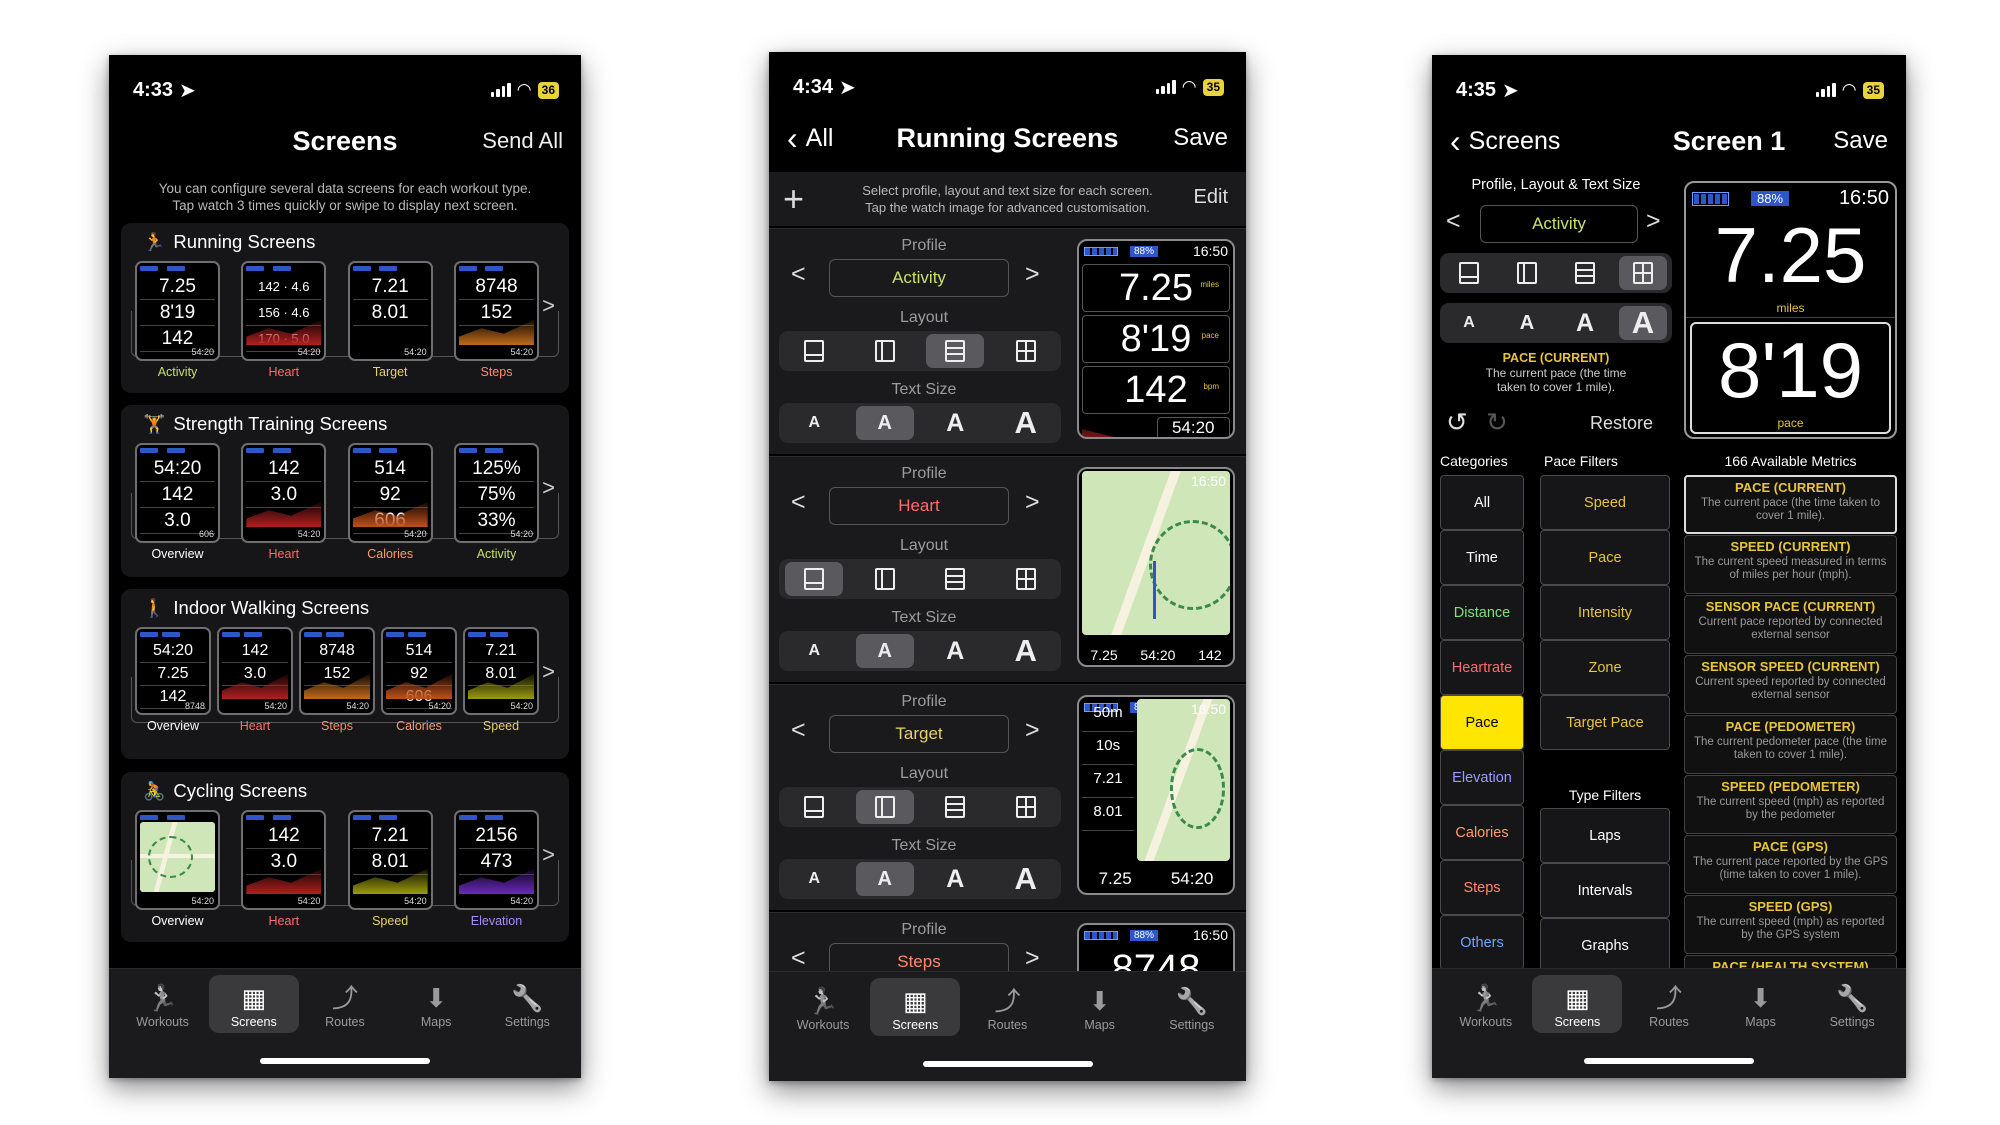  What do you see at coordinates (1457, 422) in the screenshot?
I see `undo-icon: ↺` at bounding box center [1457, 422].